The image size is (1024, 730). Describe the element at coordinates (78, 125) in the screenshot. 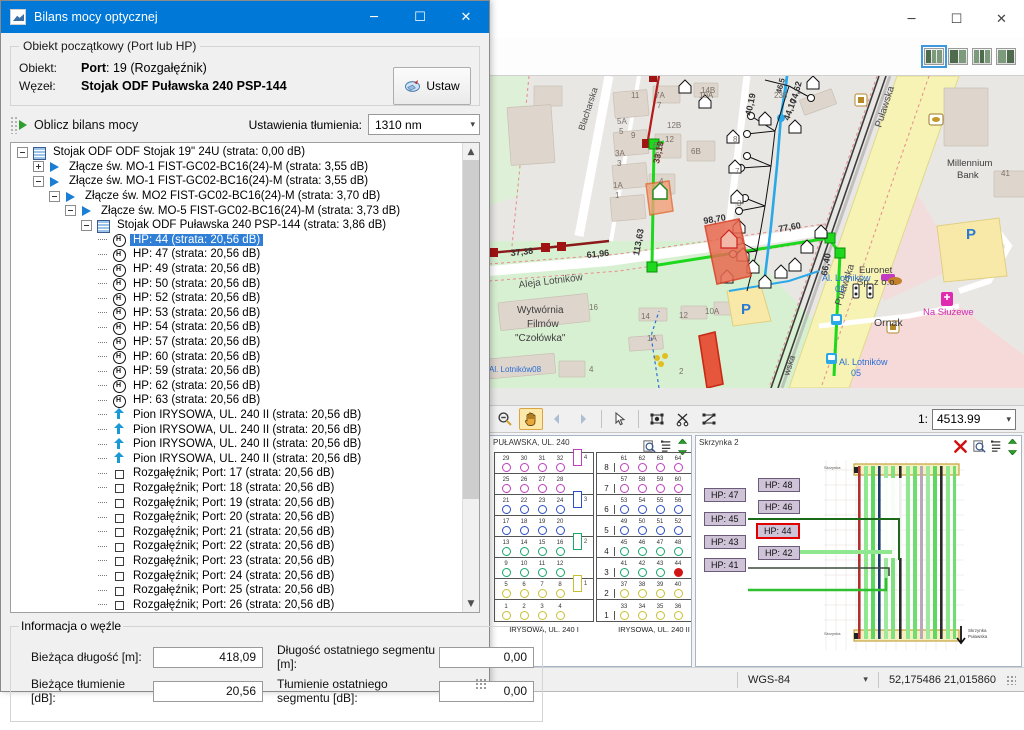

I see `calculate-button: Oblicz bilans mocy` at that location.